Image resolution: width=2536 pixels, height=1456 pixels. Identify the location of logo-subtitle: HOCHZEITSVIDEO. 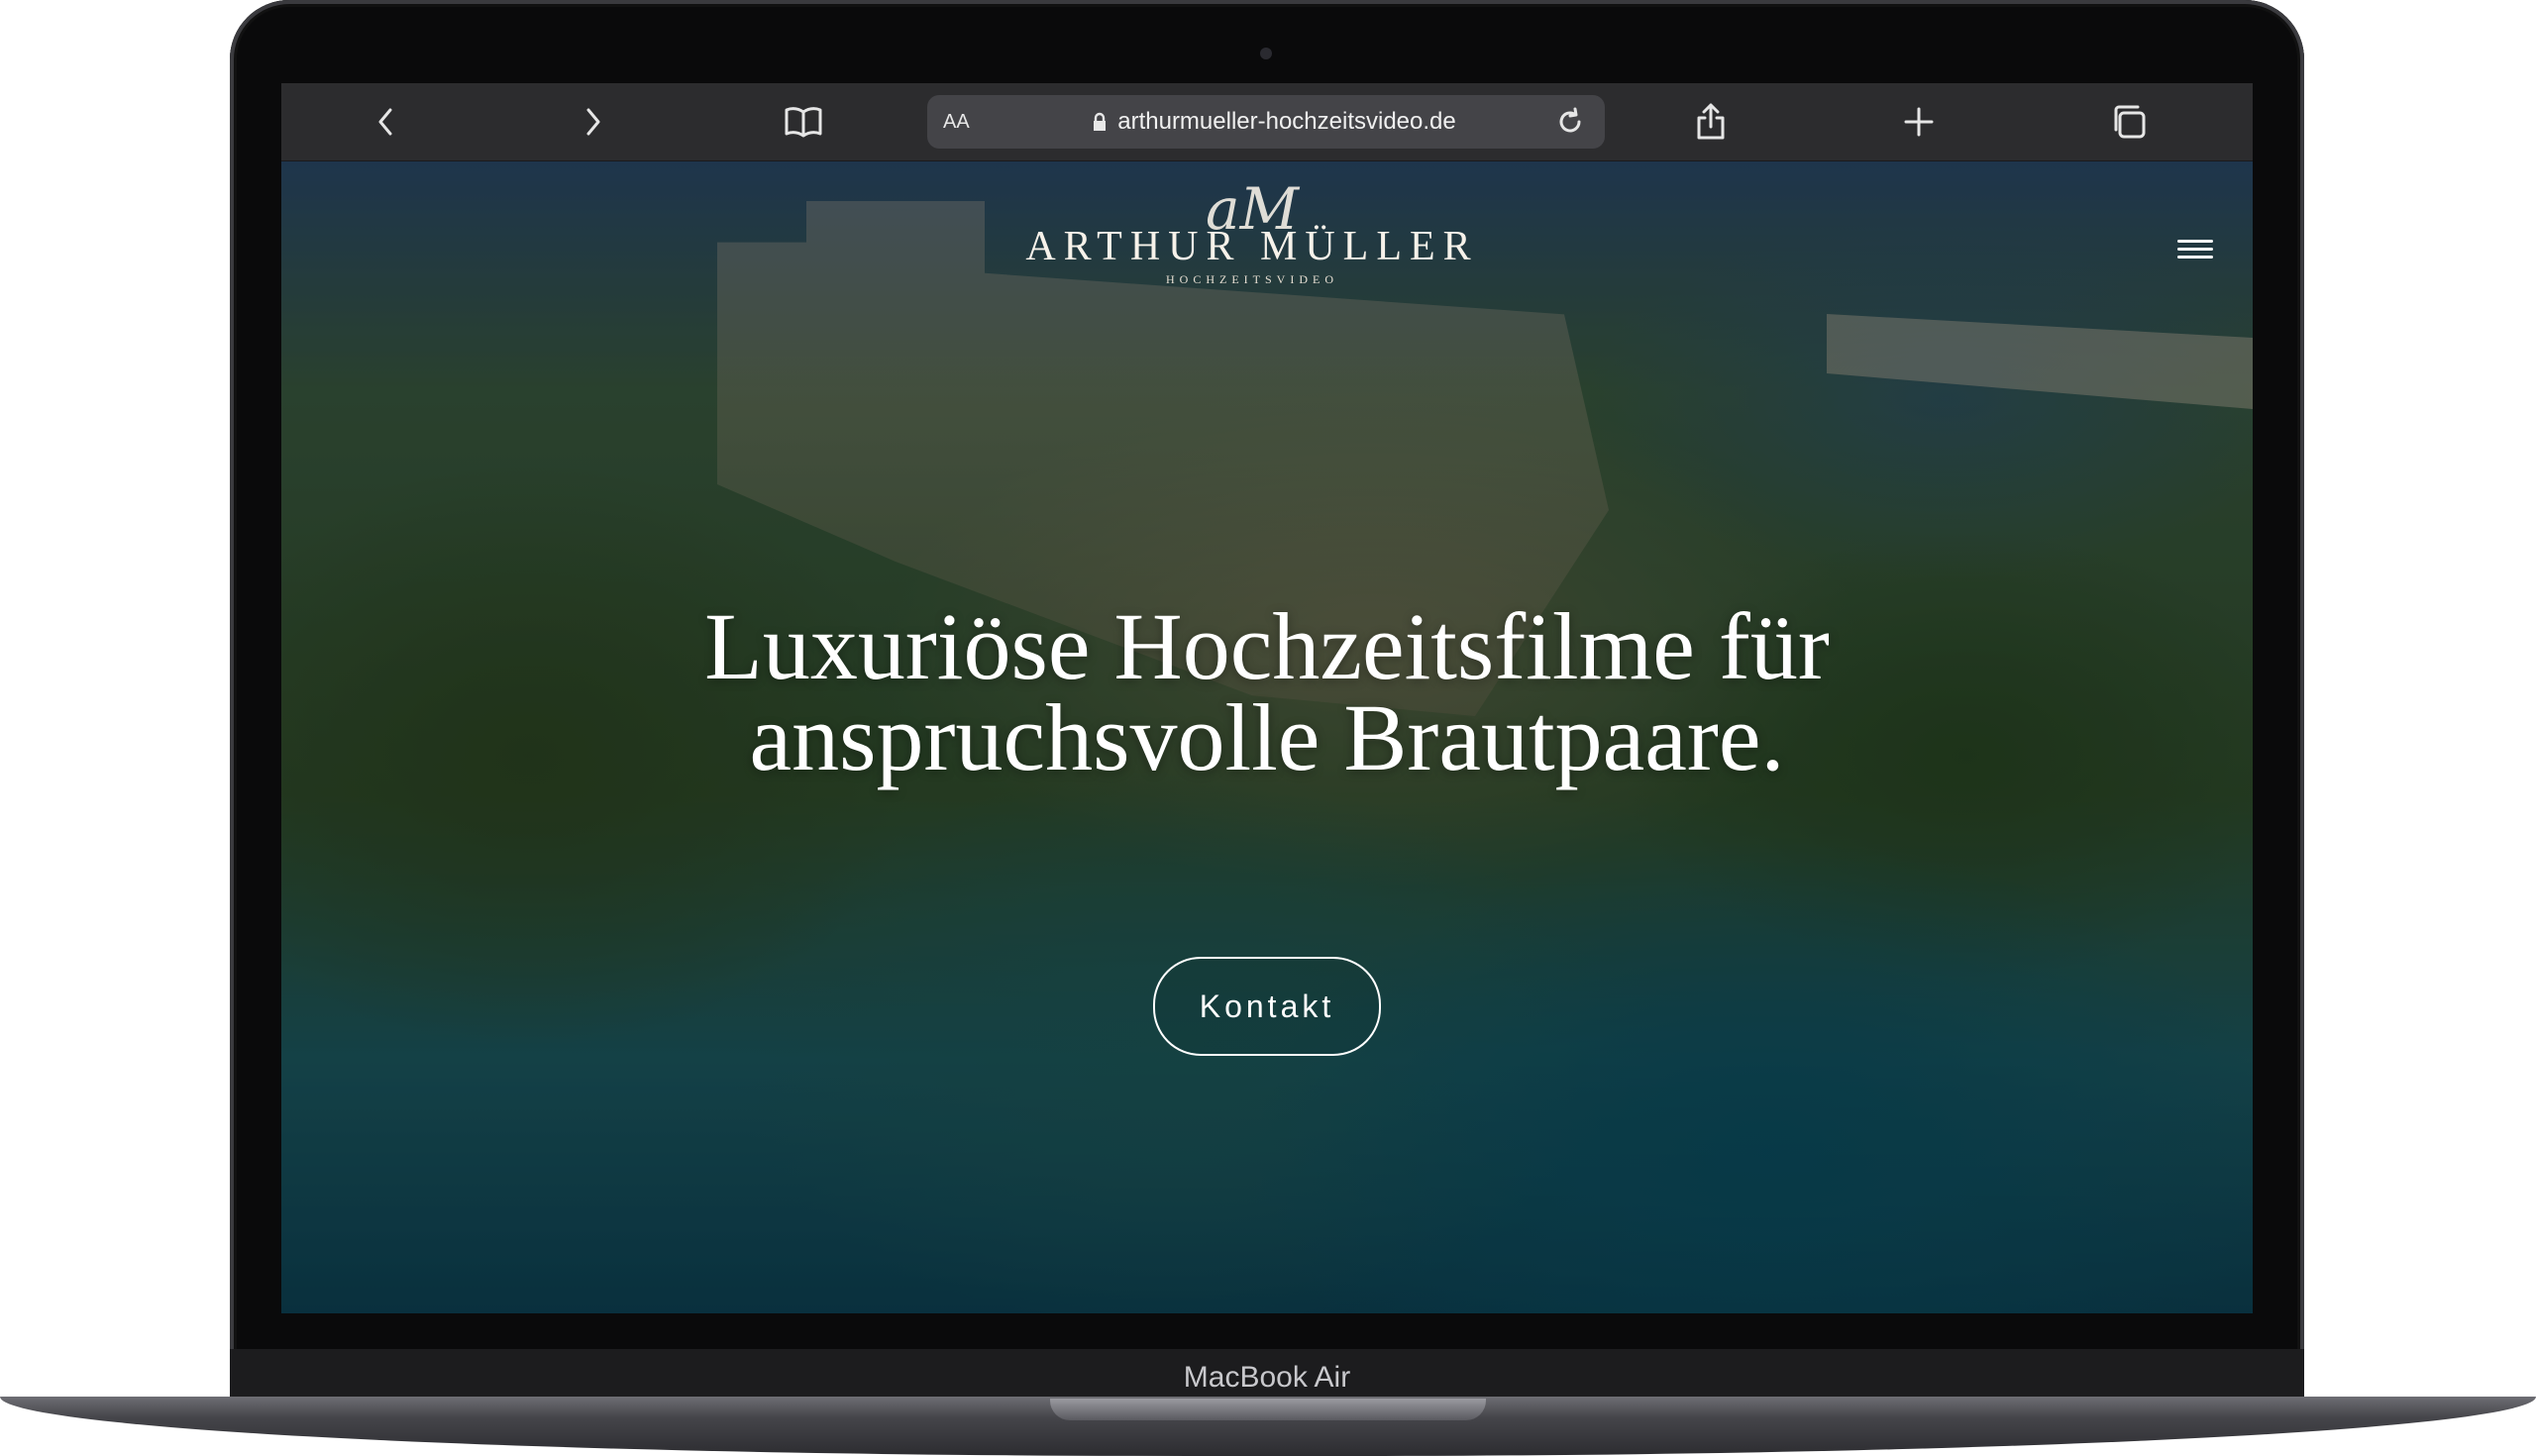
(1252, 279).